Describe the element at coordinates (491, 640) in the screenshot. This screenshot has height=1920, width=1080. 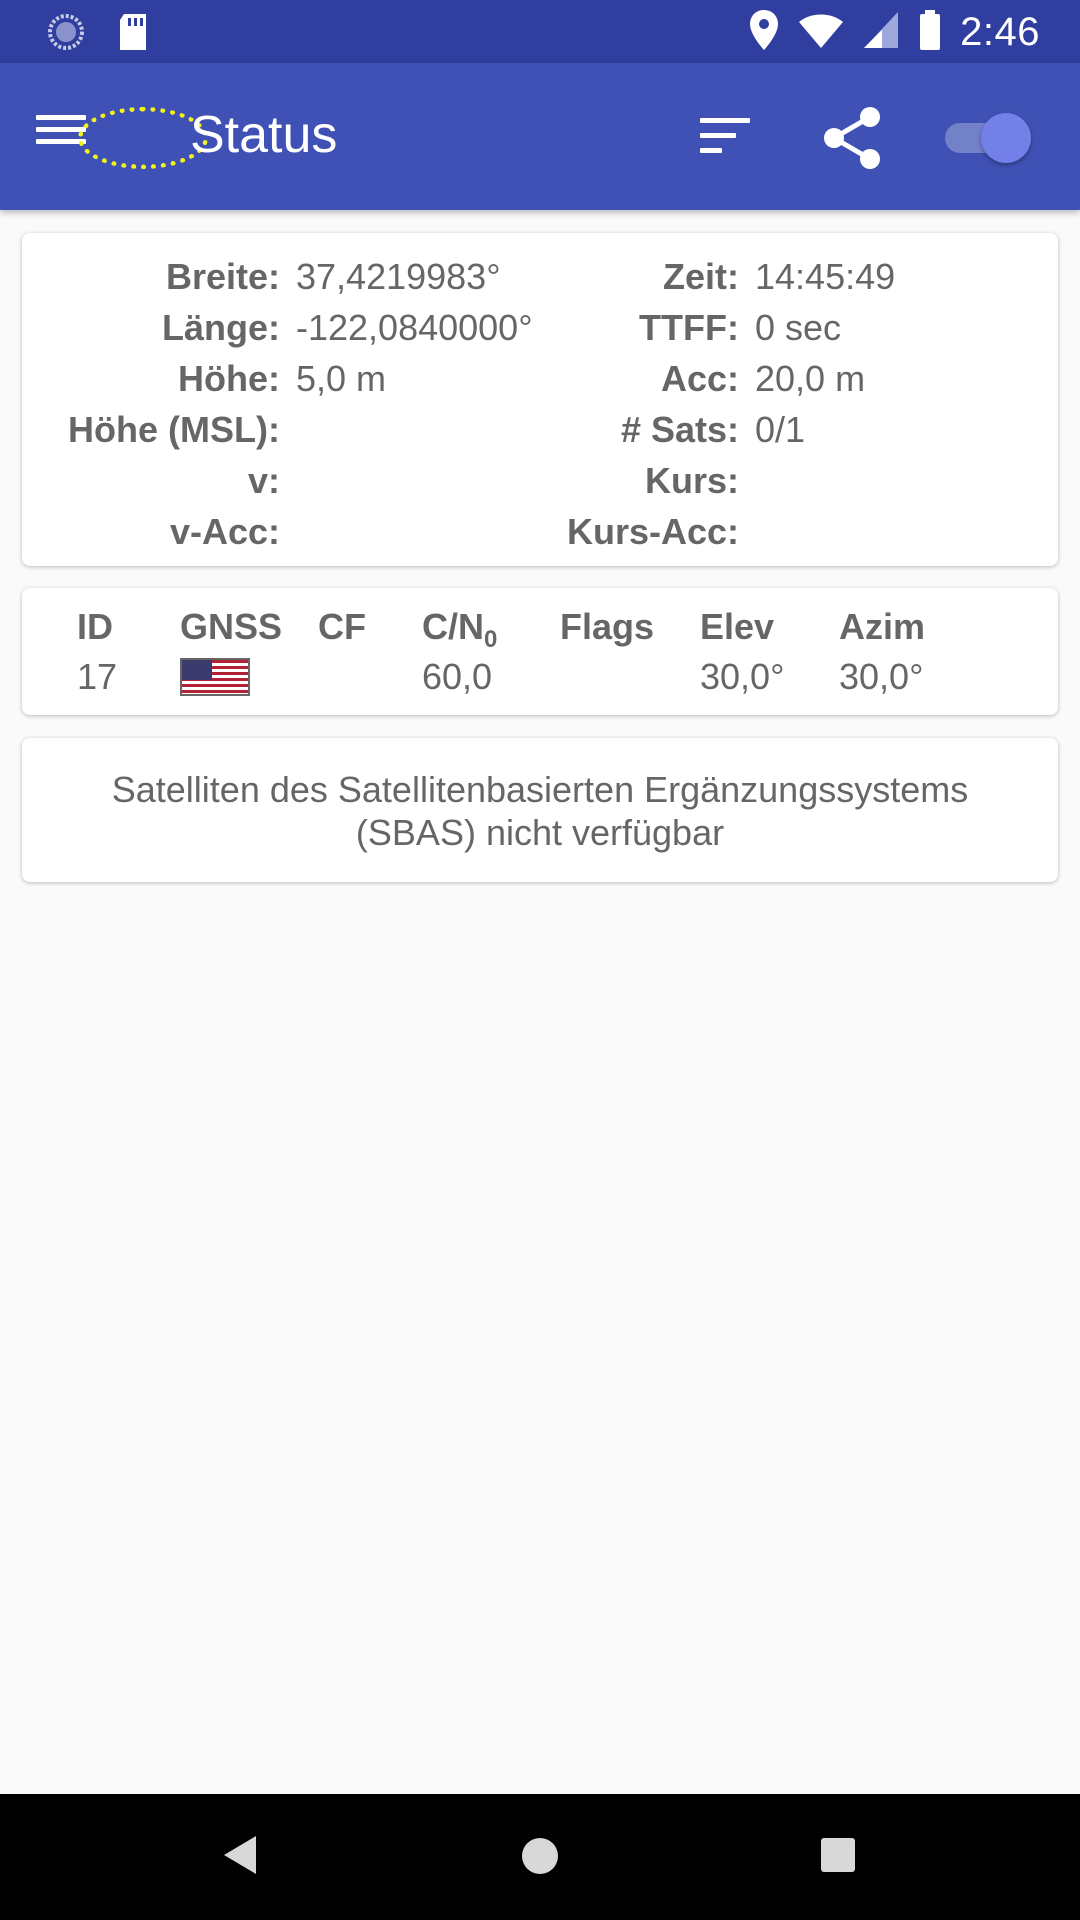
I see `col-header-cn0-sub: 0` at that location.